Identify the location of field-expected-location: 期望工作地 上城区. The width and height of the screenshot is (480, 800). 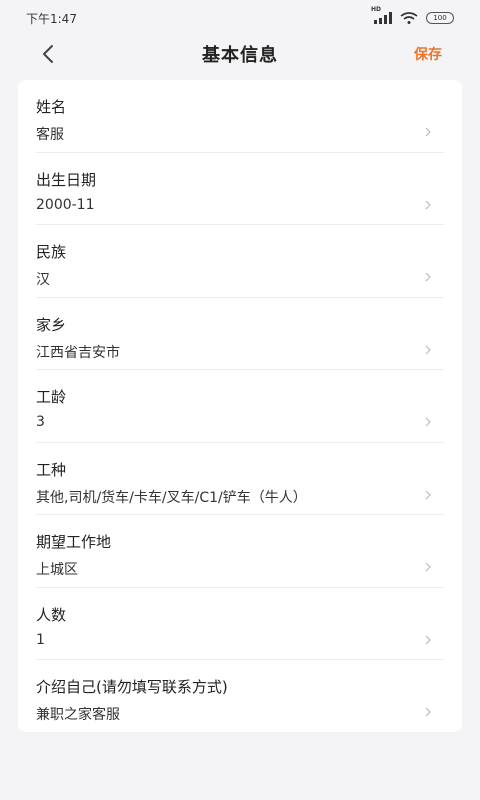
(240, 551).